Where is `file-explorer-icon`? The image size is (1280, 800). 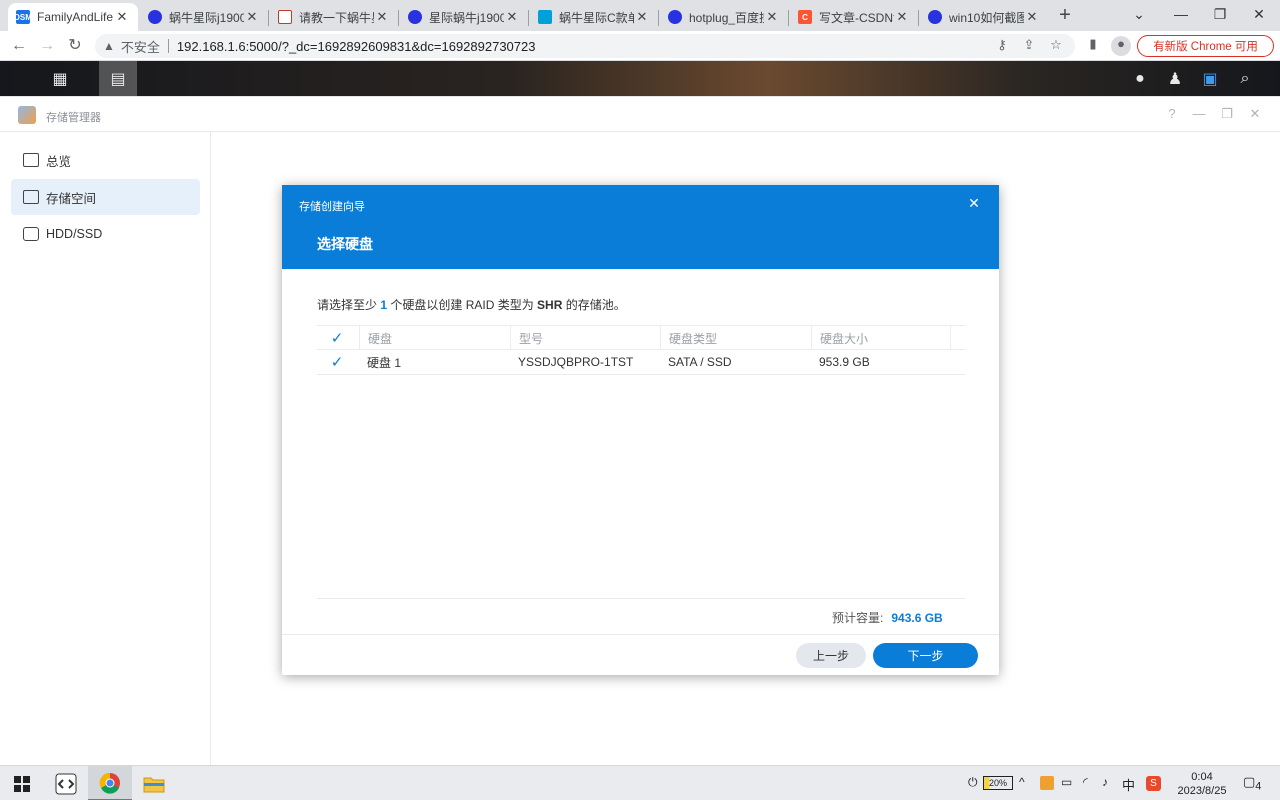 file-explorer-icon is located at coordinates (154, 783).